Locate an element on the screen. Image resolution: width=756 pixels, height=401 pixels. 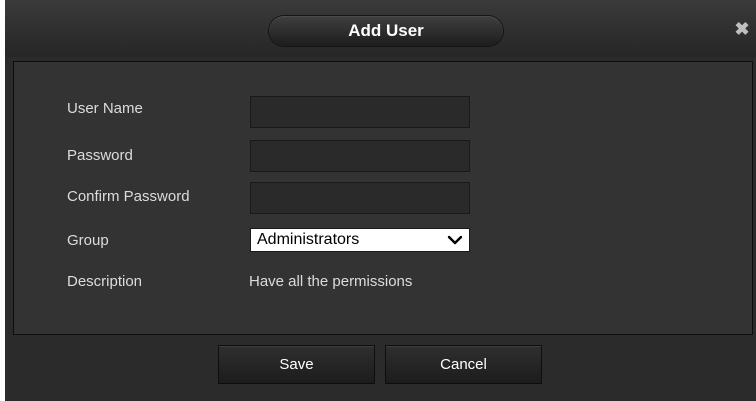
close-icon: ✖ is located at coordinates (742, 29).